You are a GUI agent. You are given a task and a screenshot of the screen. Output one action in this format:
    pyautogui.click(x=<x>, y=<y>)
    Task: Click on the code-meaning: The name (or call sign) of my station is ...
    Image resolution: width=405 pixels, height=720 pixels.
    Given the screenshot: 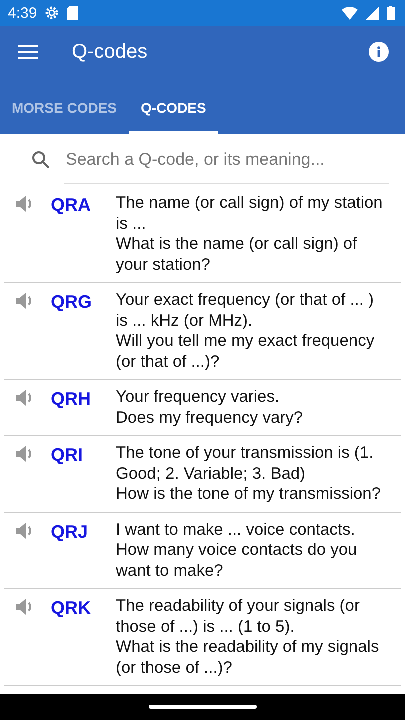 What is the action you would take?
    pyautogui.click(x=250, y=213)
    